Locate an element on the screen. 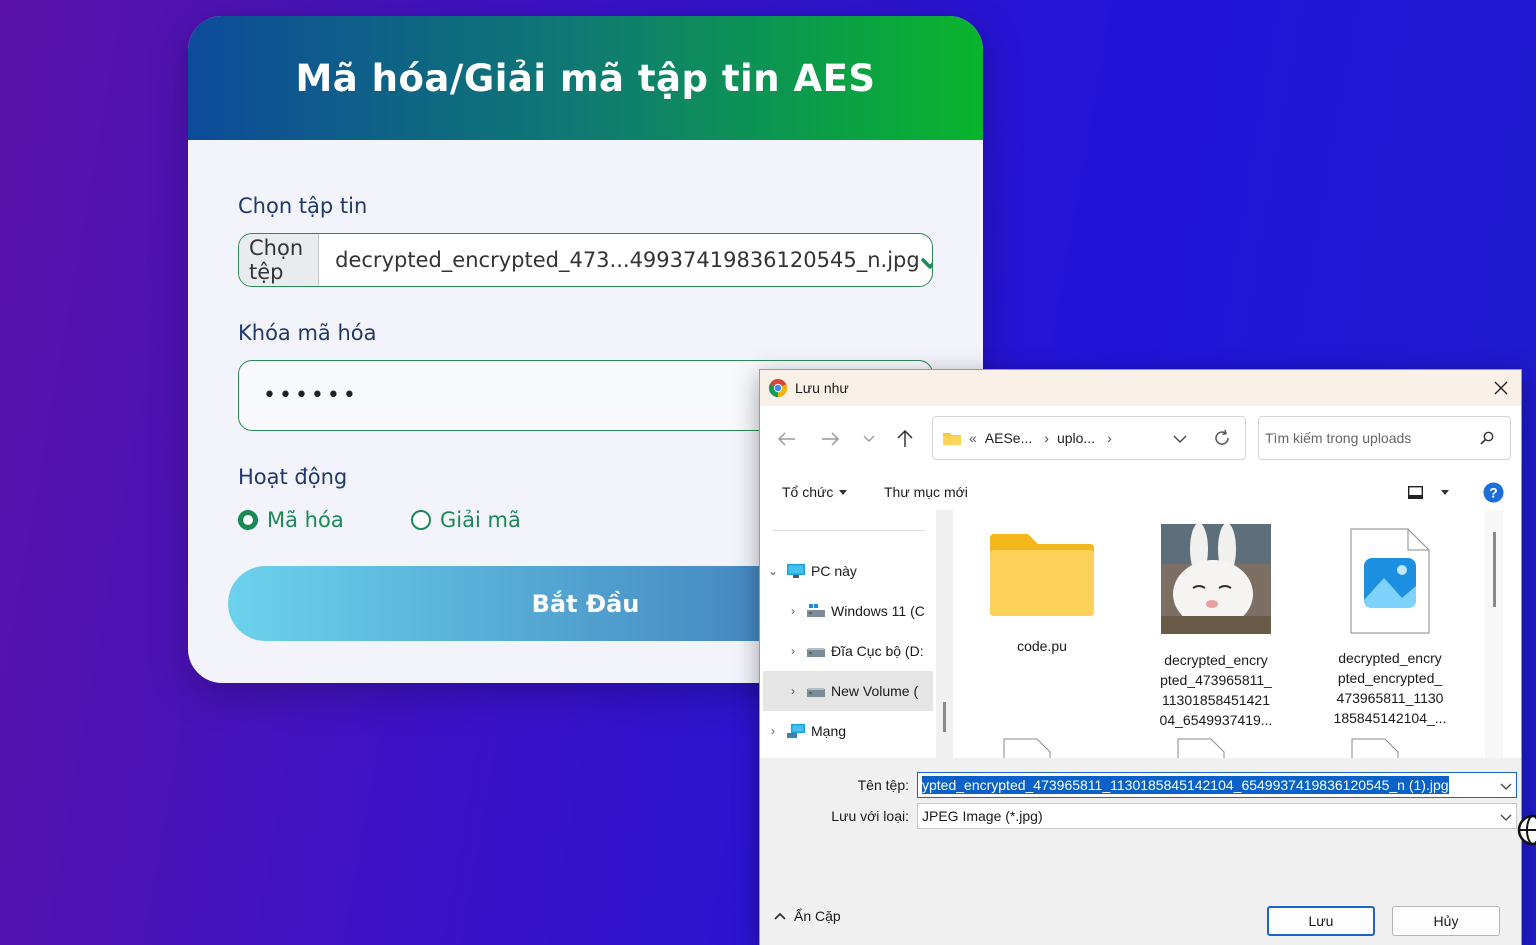 The image size is (1536, 945). file-name-label: code.pu is located at coordinates (1042, 646).